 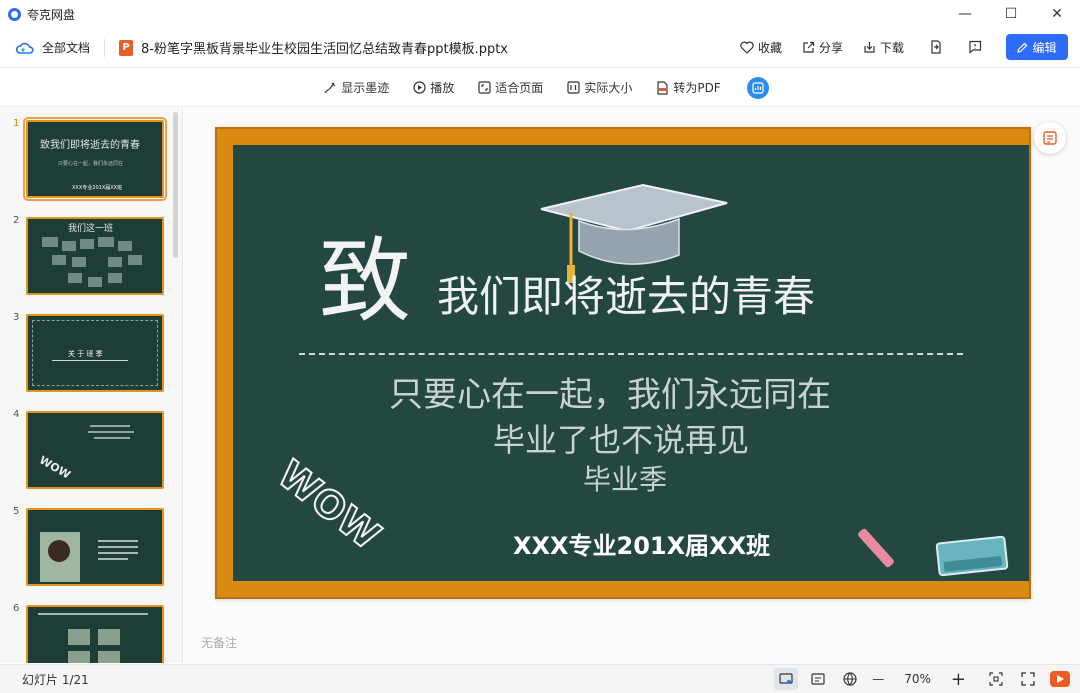 I want to click on share-icon, so click(x=809, y=47).